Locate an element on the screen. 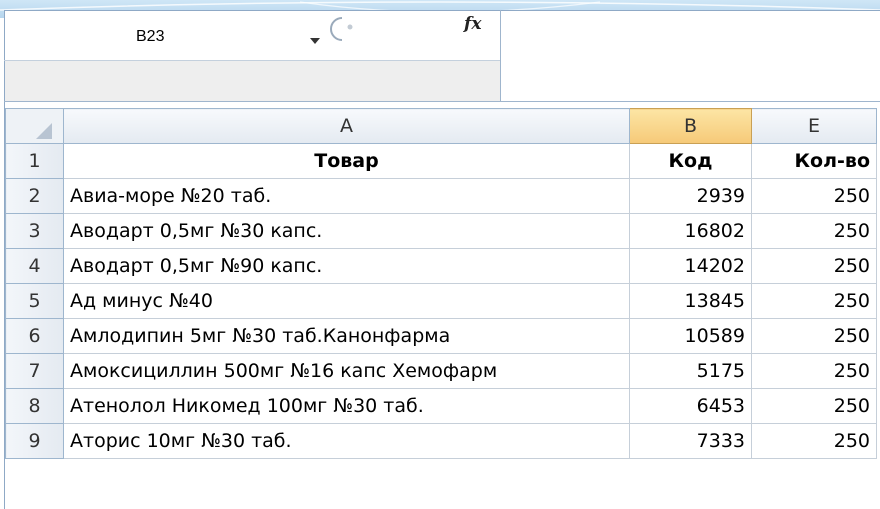  row-header: 4 is located at coordinates (34, 266).